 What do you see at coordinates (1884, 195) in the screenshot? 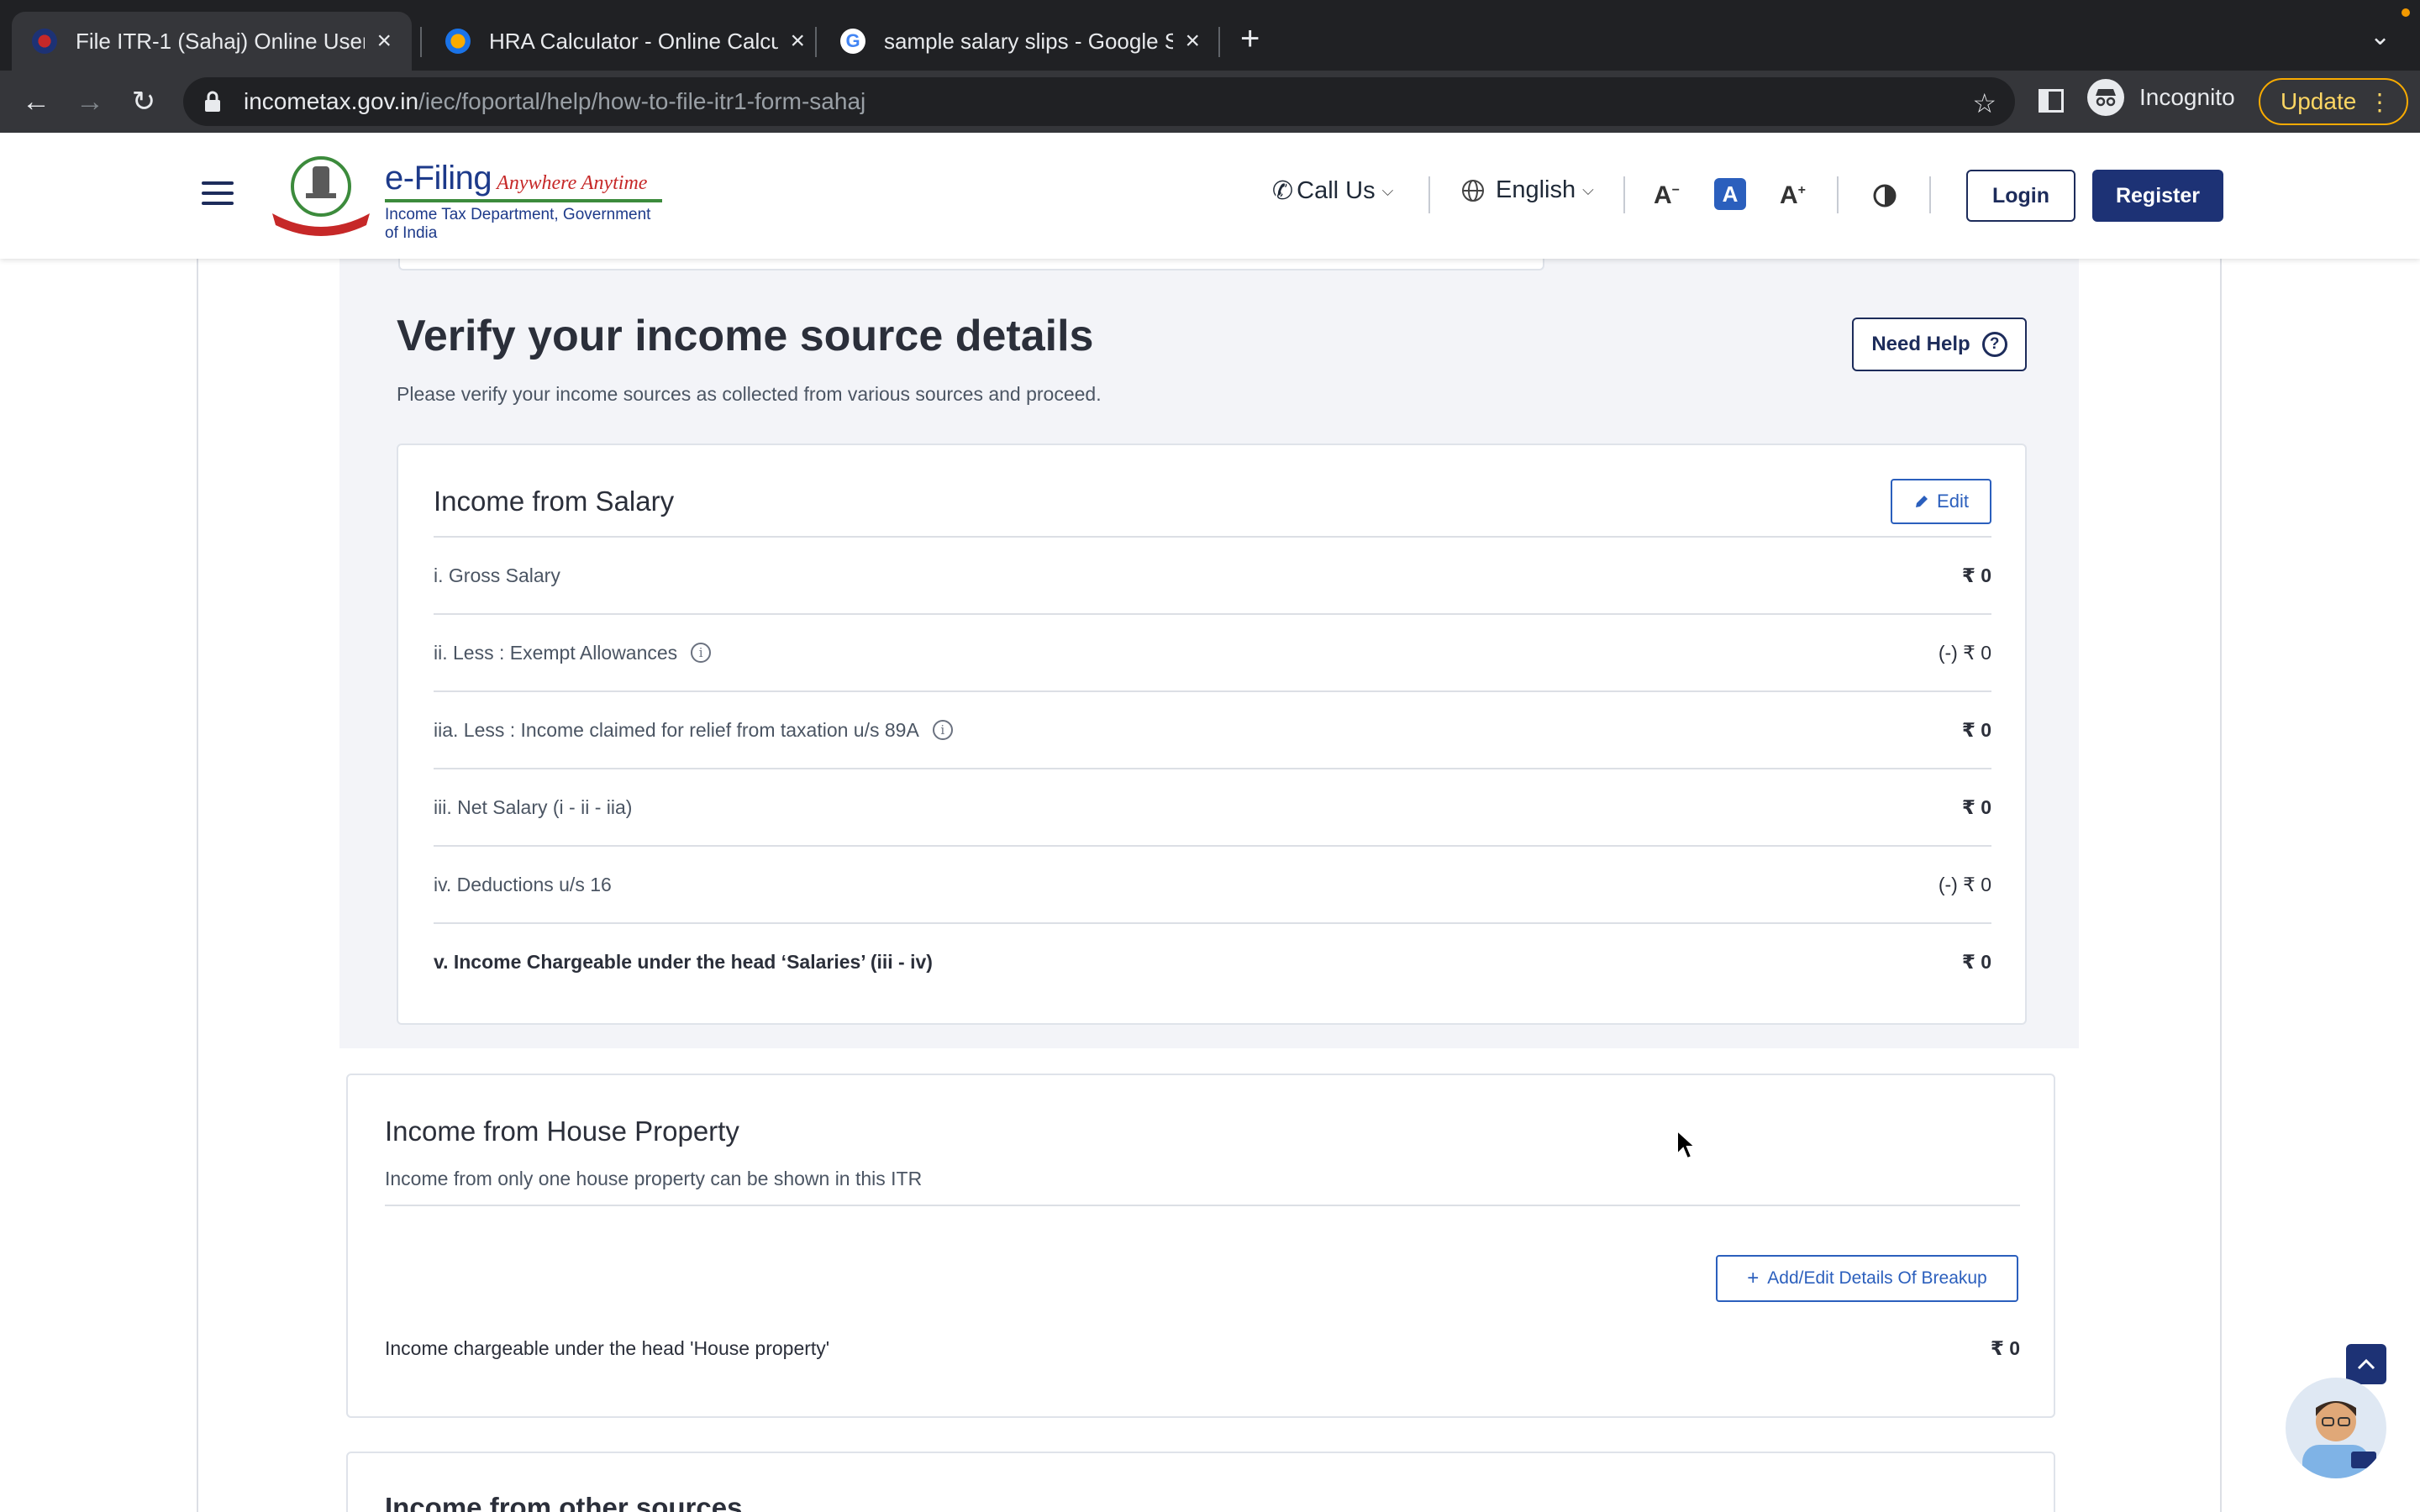
I see `contrast-icon` at bounding box center [1884, 195].